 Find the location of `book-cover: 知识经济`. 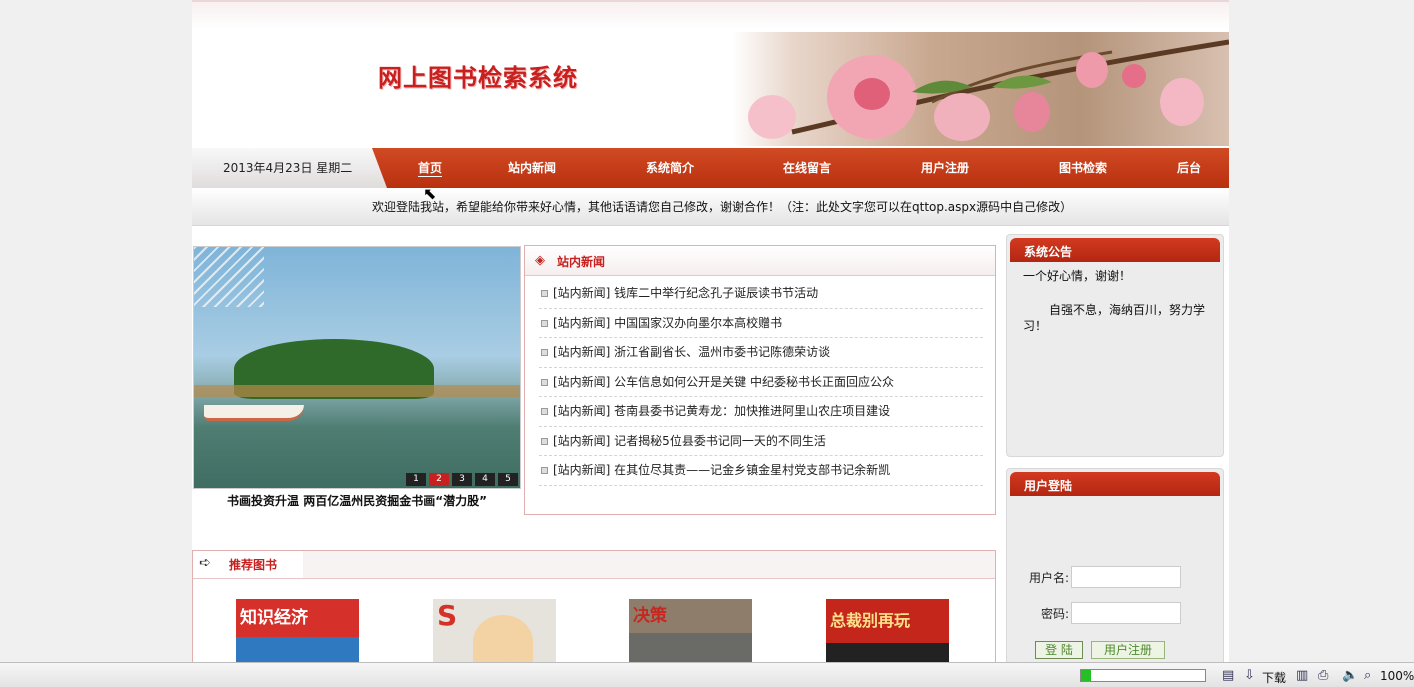

book-cover: 知识经济 is located at coordinates (297, 630).